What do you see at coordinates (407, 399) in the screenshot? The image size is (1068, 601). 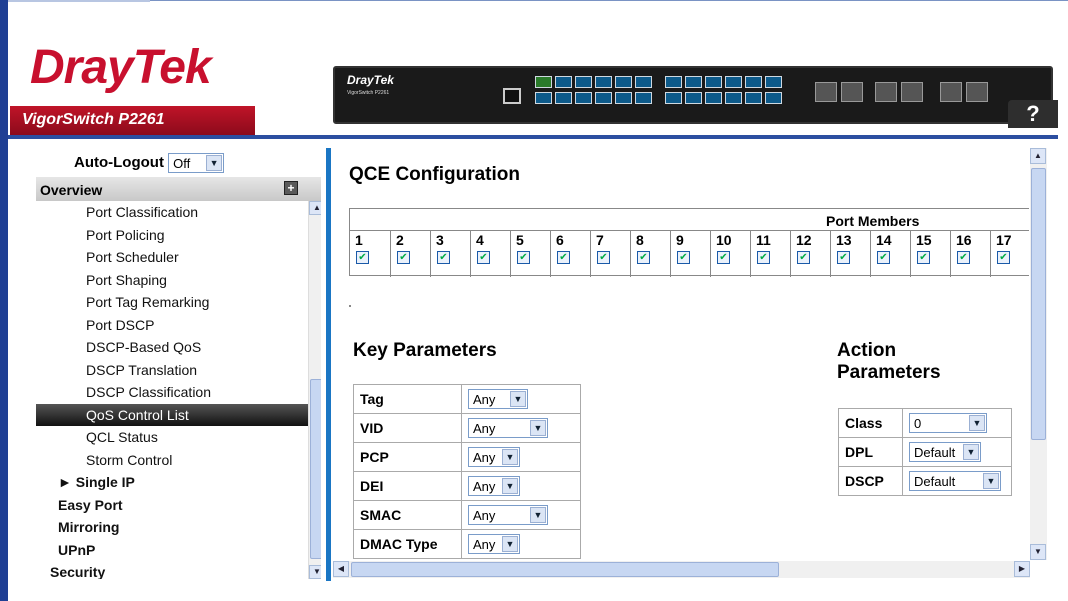 I see `param-label: Tag` at bounding box center [407, 399].